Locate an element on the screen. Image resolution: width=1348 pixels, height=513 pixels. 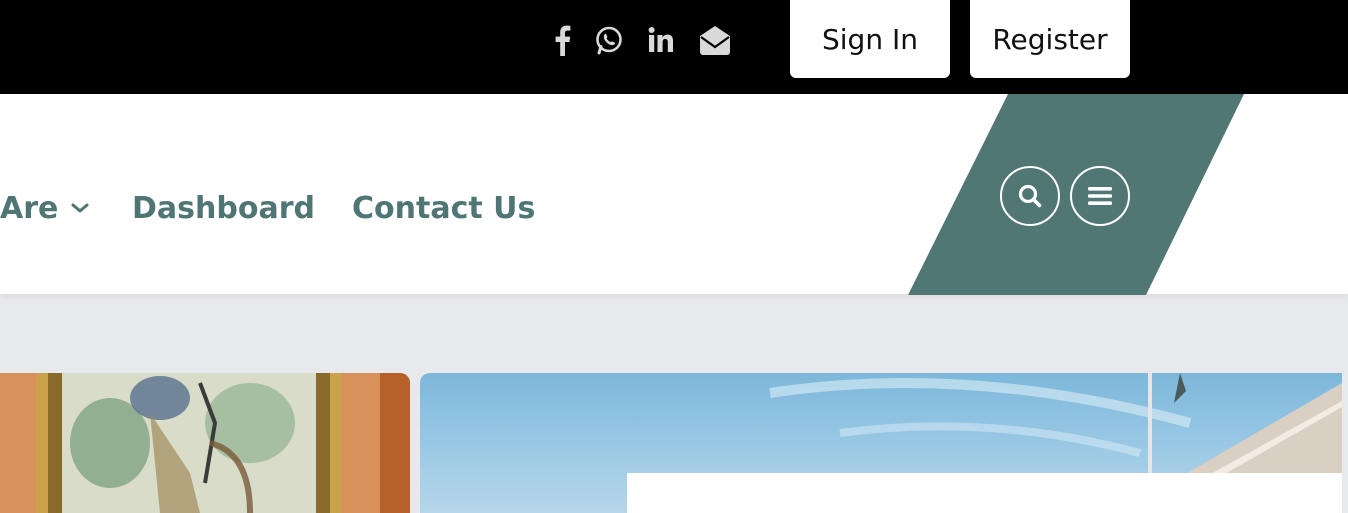
chevron-down-icon is located at coordinates (80, 208).